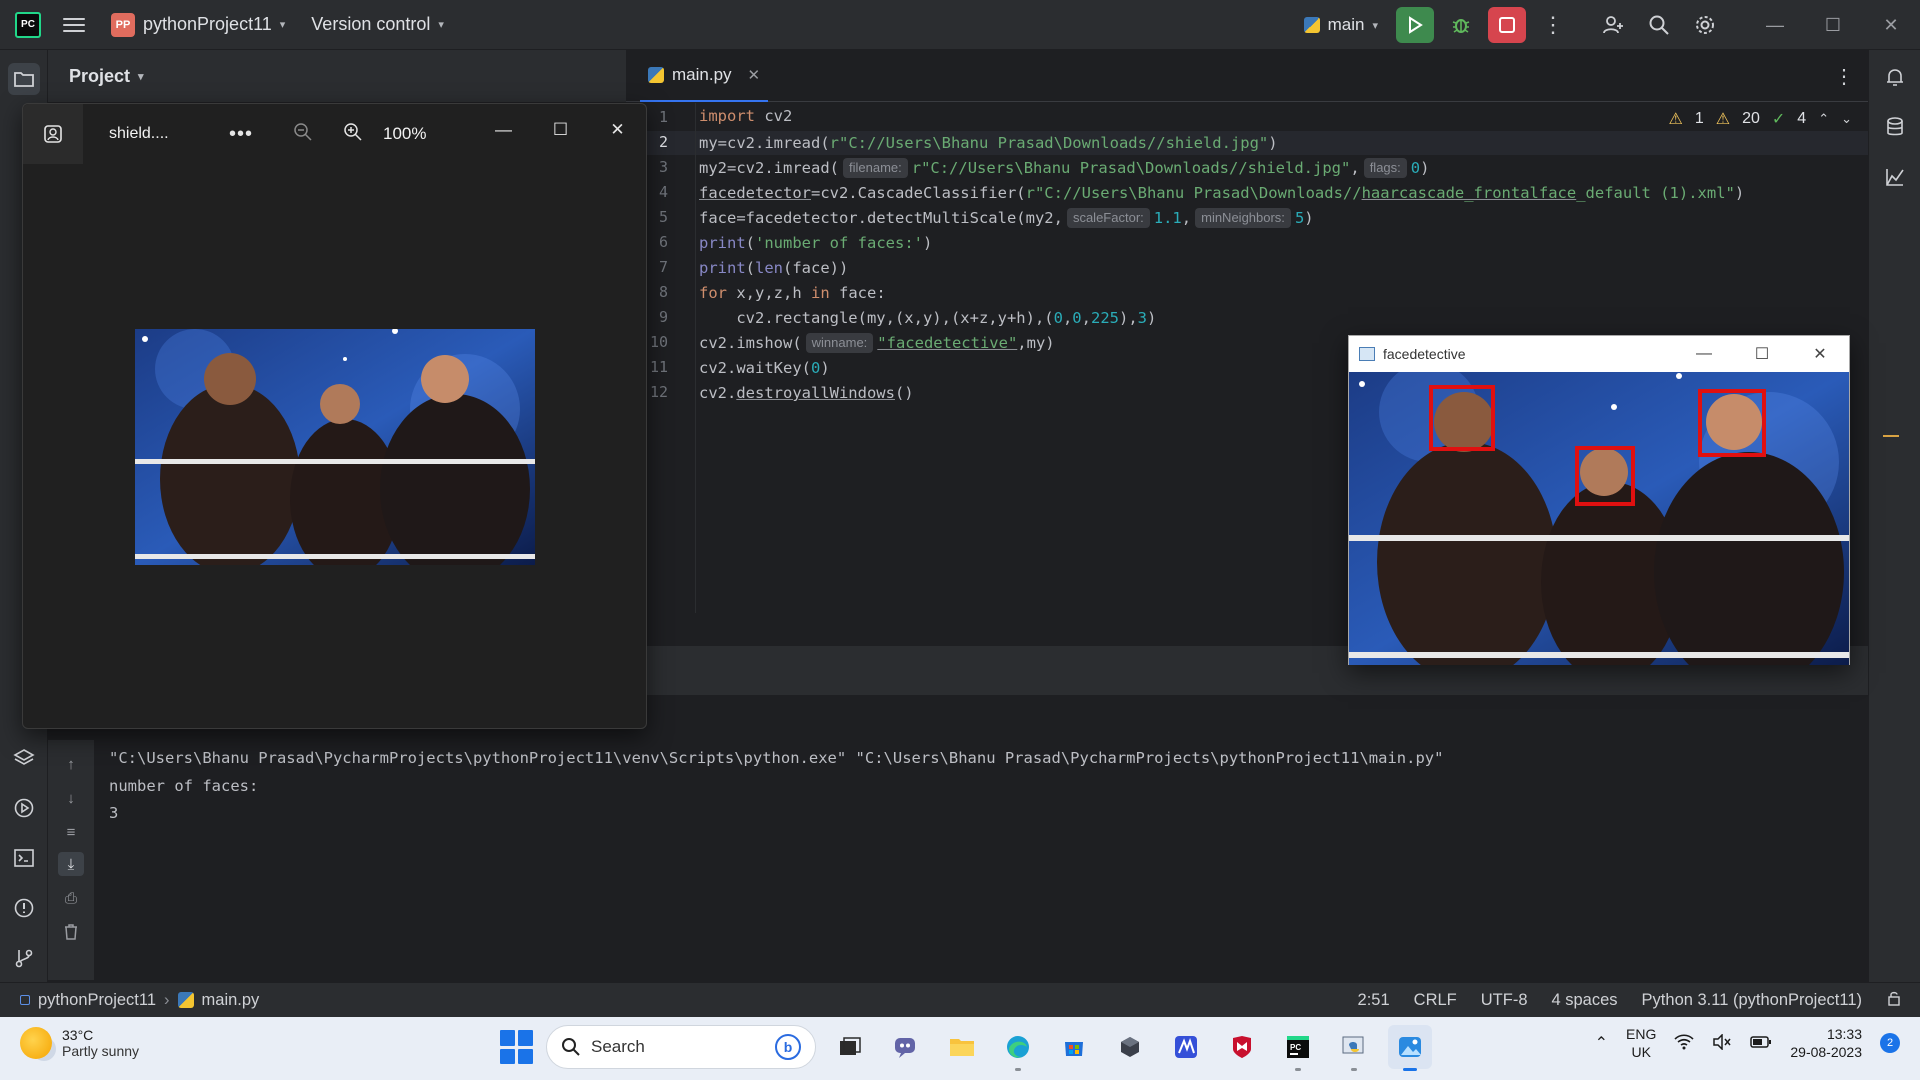 Image resolution: width=1920 pixels, height=1080 pixels. I want to click on run-tool-icon, so click(24, 808).